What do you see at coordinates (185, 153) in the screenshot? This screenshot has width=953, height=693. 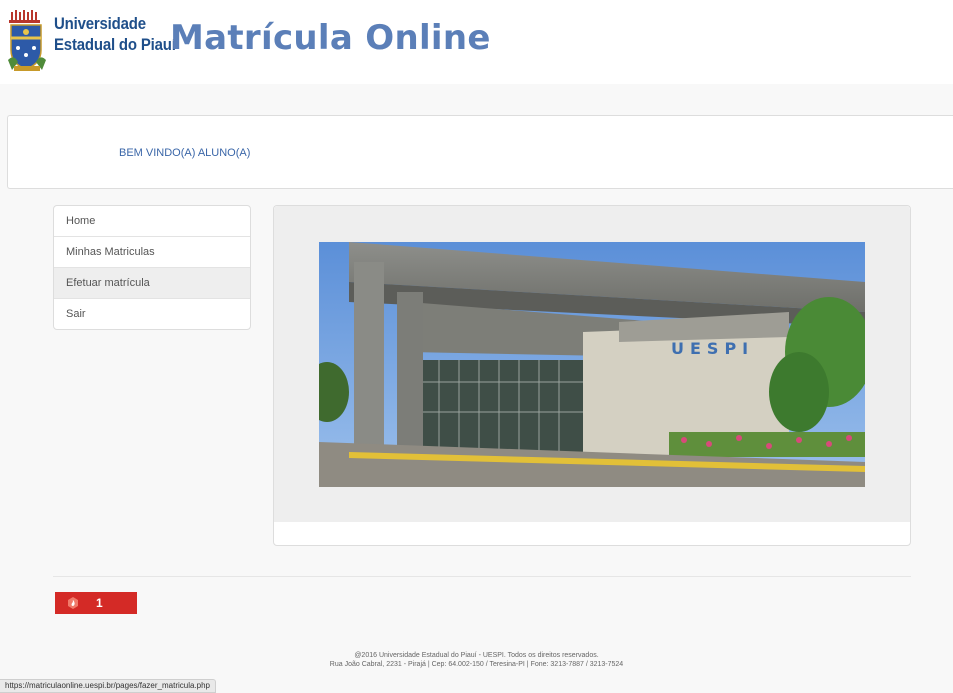 I see `welcome-message: BEM VINDO(A) ALUNO(A)` at bounding box center [185, 153].